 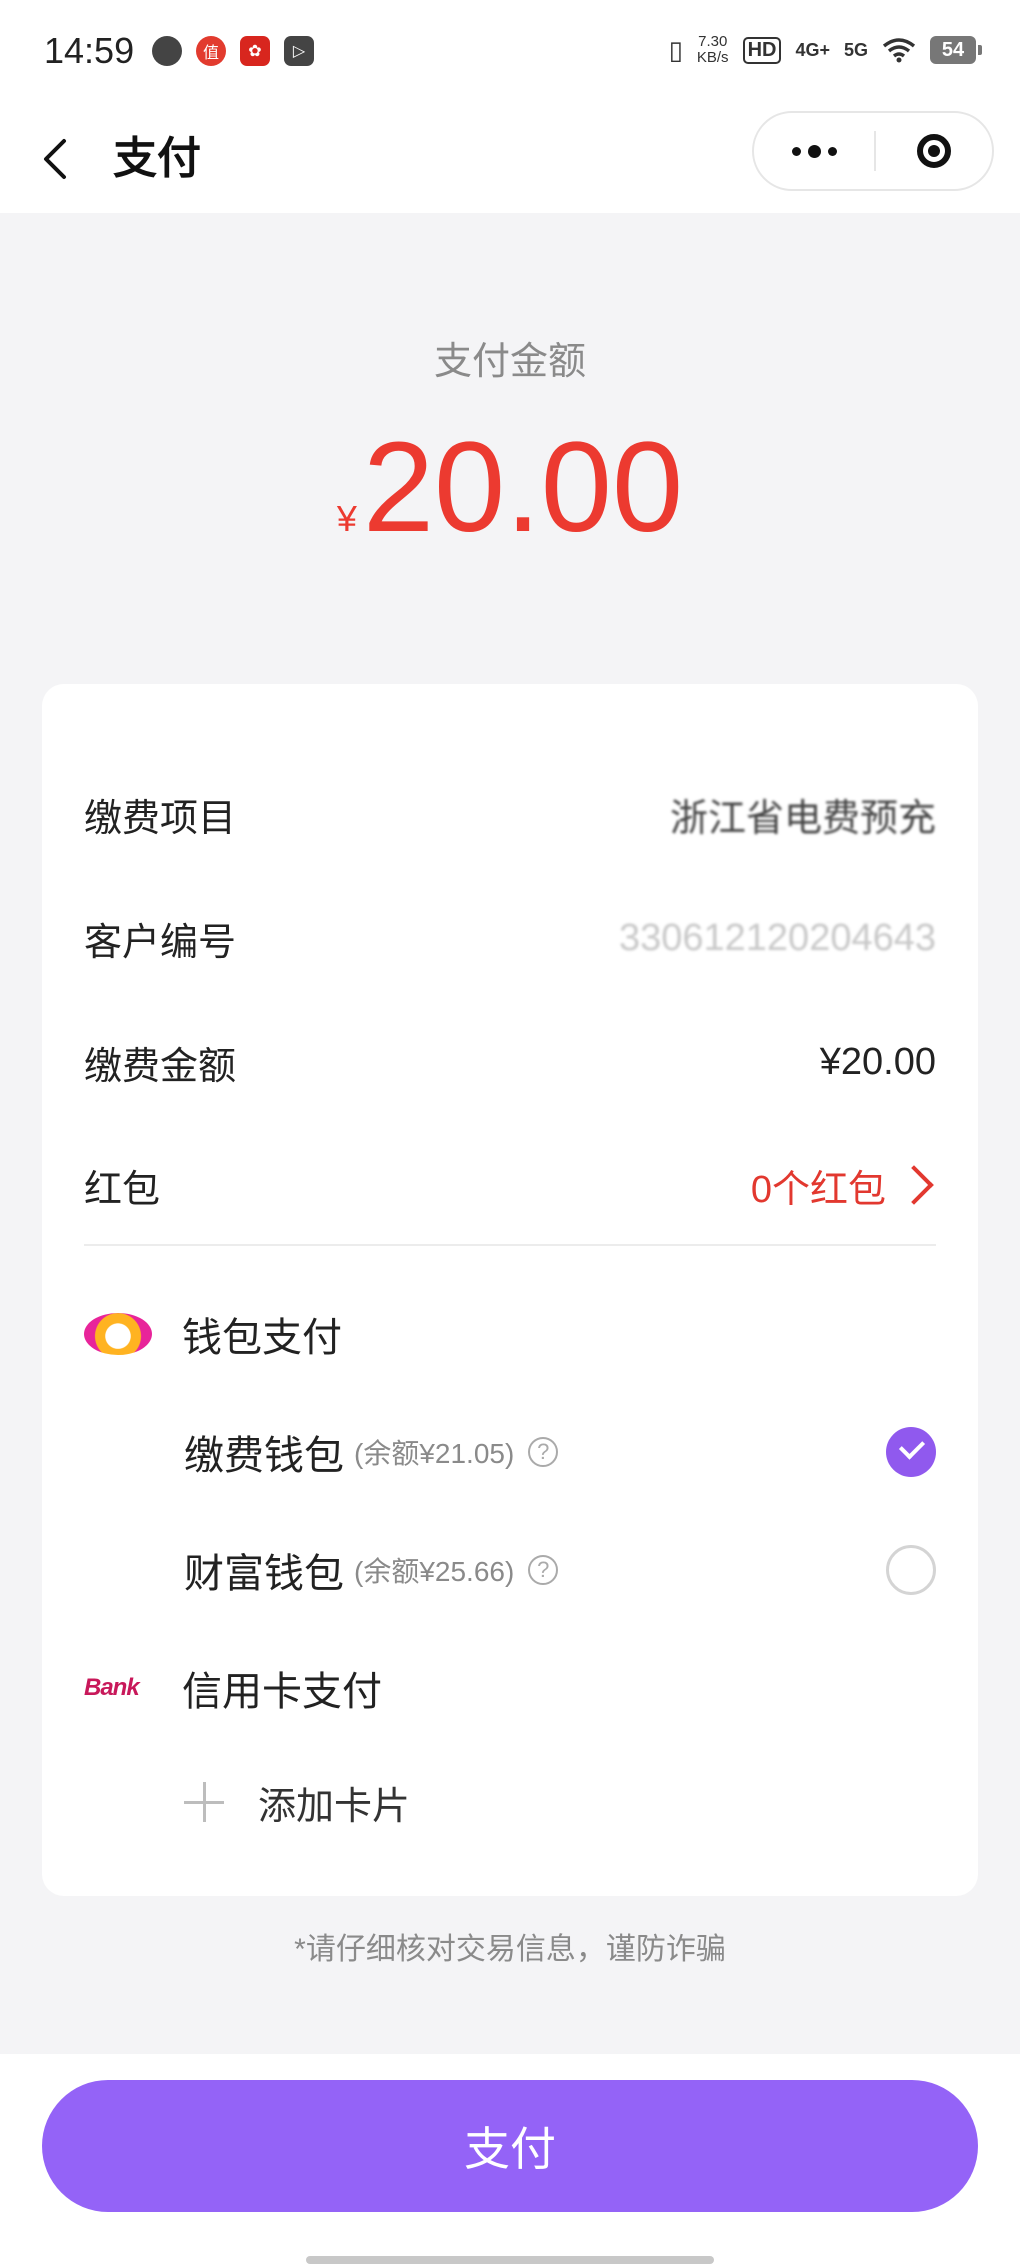 What do you see at coordinates (818, 1189) in the screenshot?
I see `redpacket-value: 0个红包` at bounding box center [818, 1189].